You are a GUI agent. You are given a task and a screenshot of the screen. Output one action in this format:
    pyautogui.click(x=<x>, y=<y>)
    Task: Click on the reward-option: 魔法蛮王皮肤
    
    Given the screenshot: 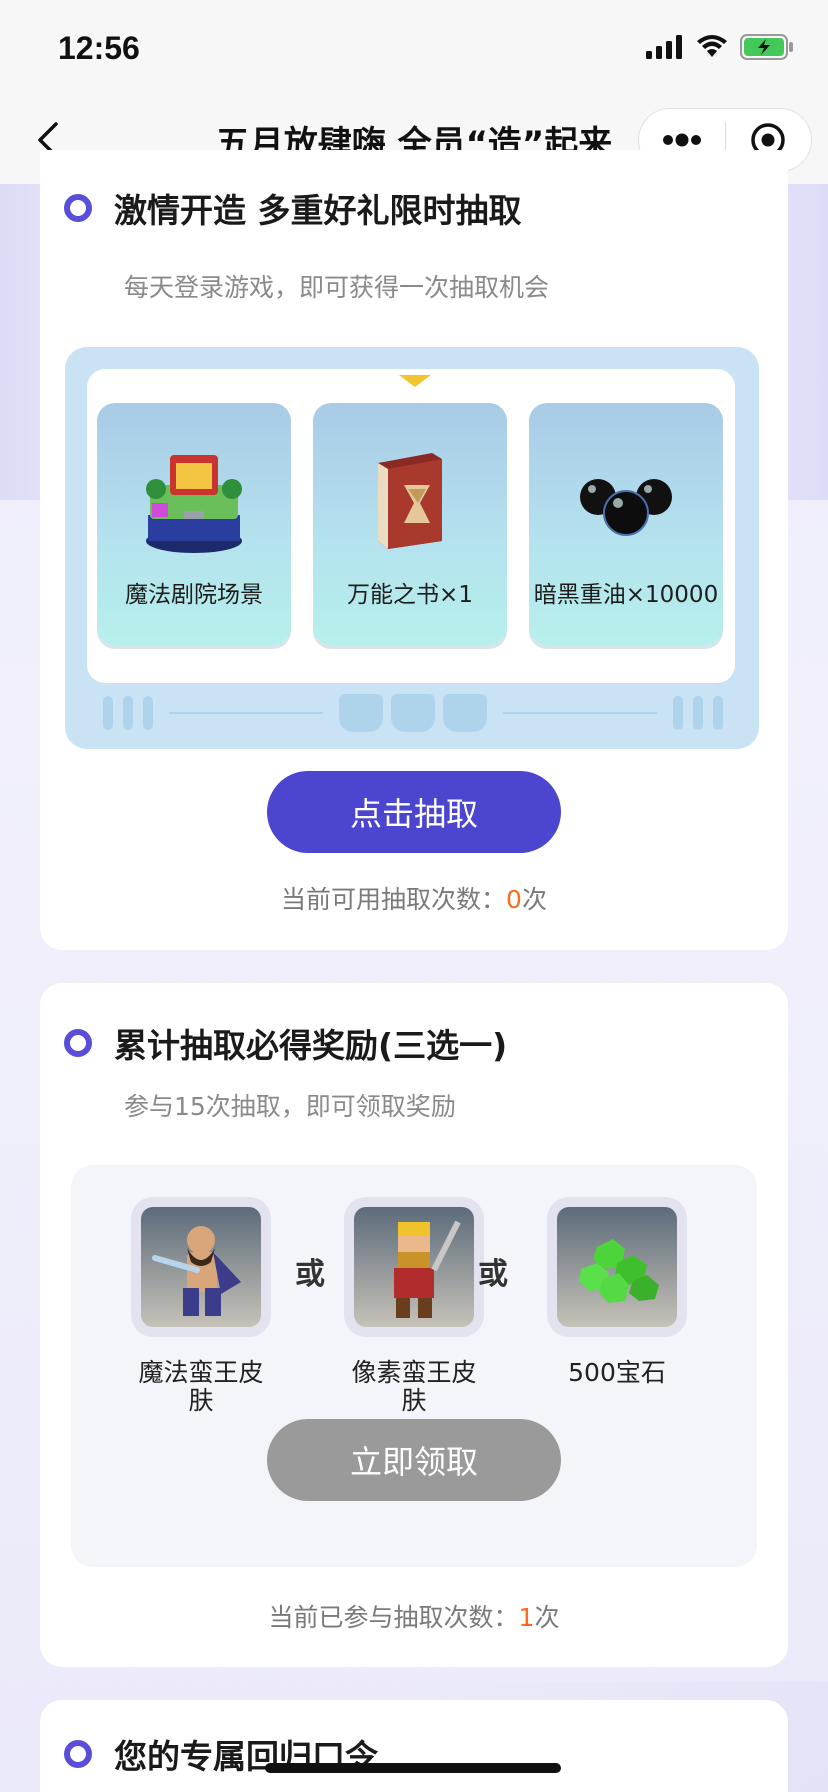 What is the action you would take?
    pyautogui.click(x=201, y=1306)
    